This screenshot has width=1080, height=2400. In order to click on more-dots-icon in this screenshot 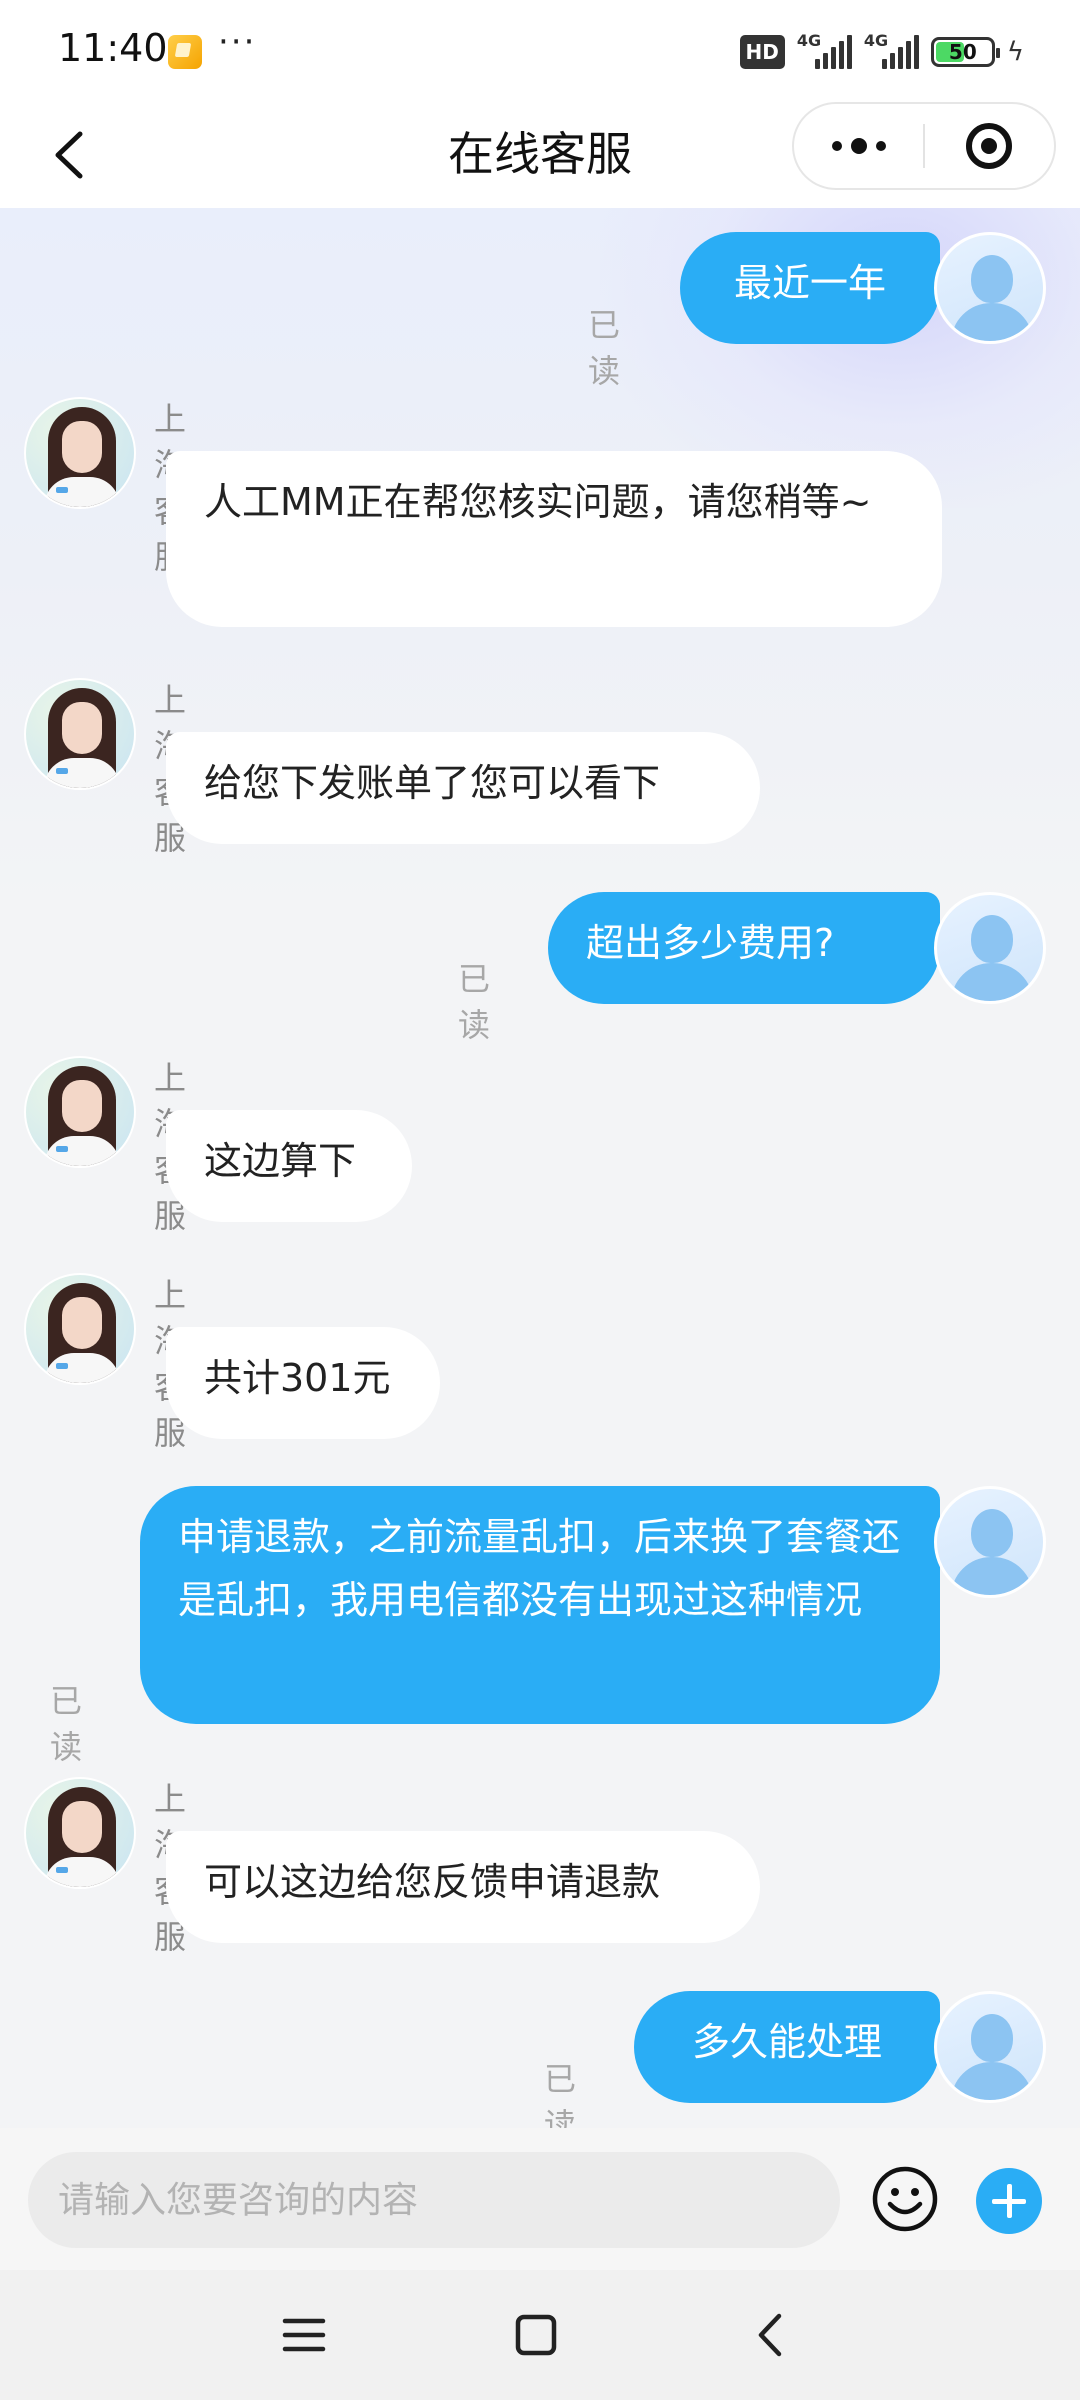, I will do `click(858, 146)`.